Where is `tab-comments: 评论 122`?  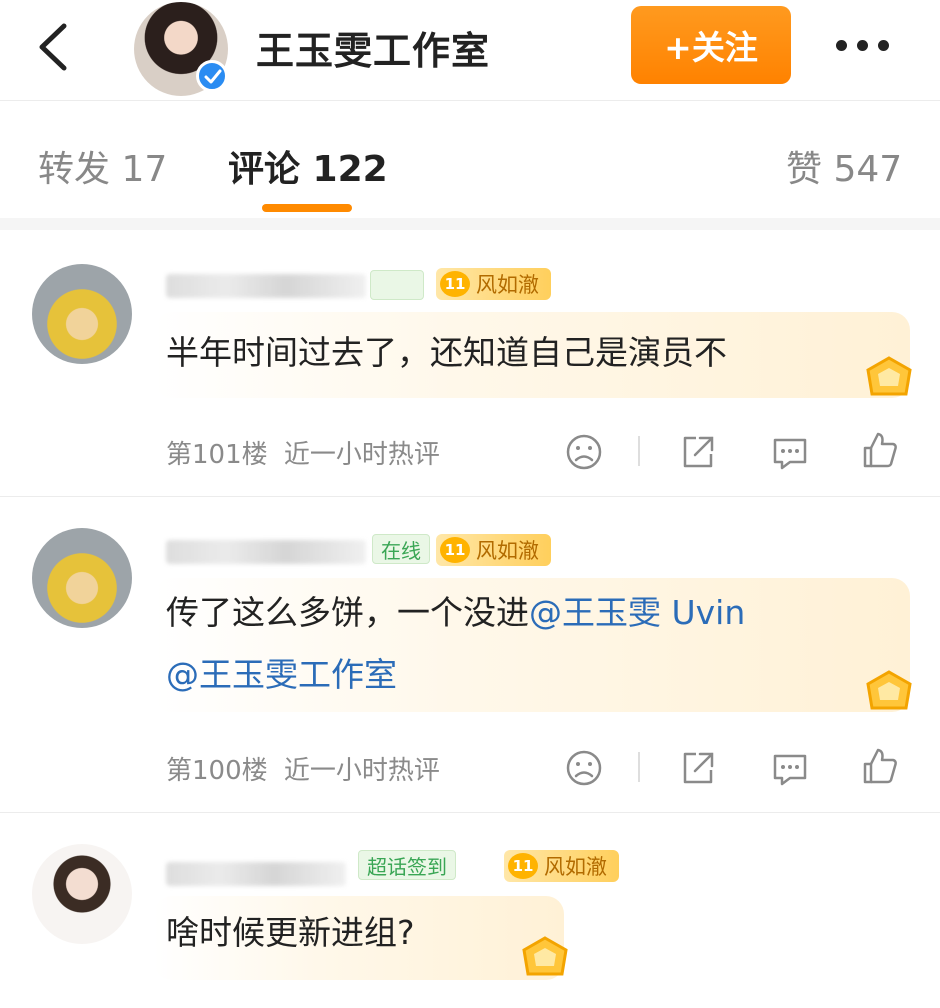 tab-comments: 评论 122 is located at coordinates (308, 166).